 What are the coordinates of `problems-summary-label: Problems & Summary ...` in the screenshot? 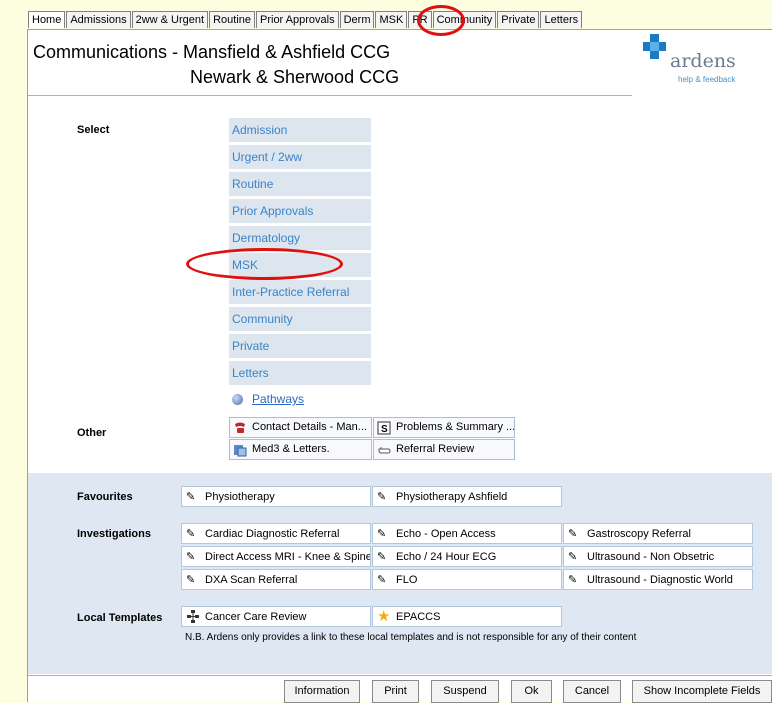 It's located at (455, 427).